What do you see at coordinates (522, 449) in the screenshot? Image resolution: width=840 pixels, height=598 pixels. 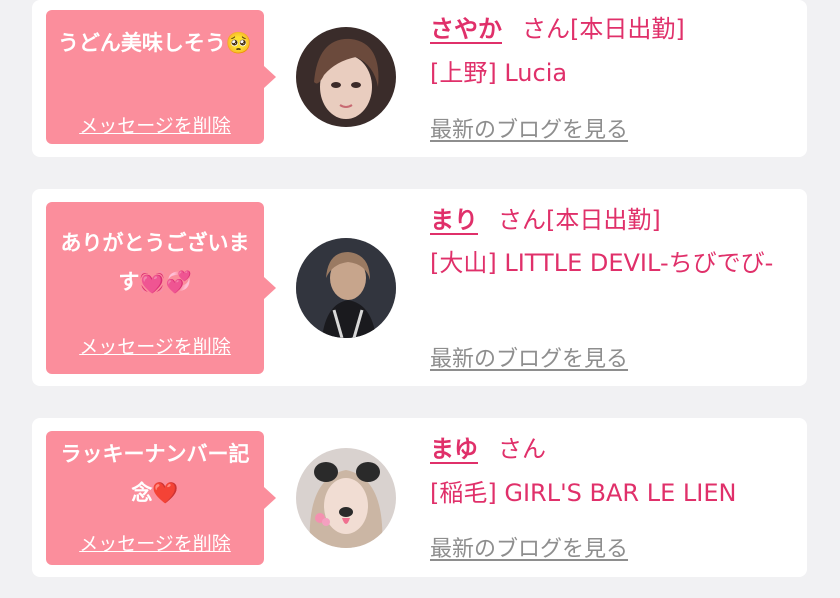 I see `cast-status: さん` at bounding box center [522, 449].